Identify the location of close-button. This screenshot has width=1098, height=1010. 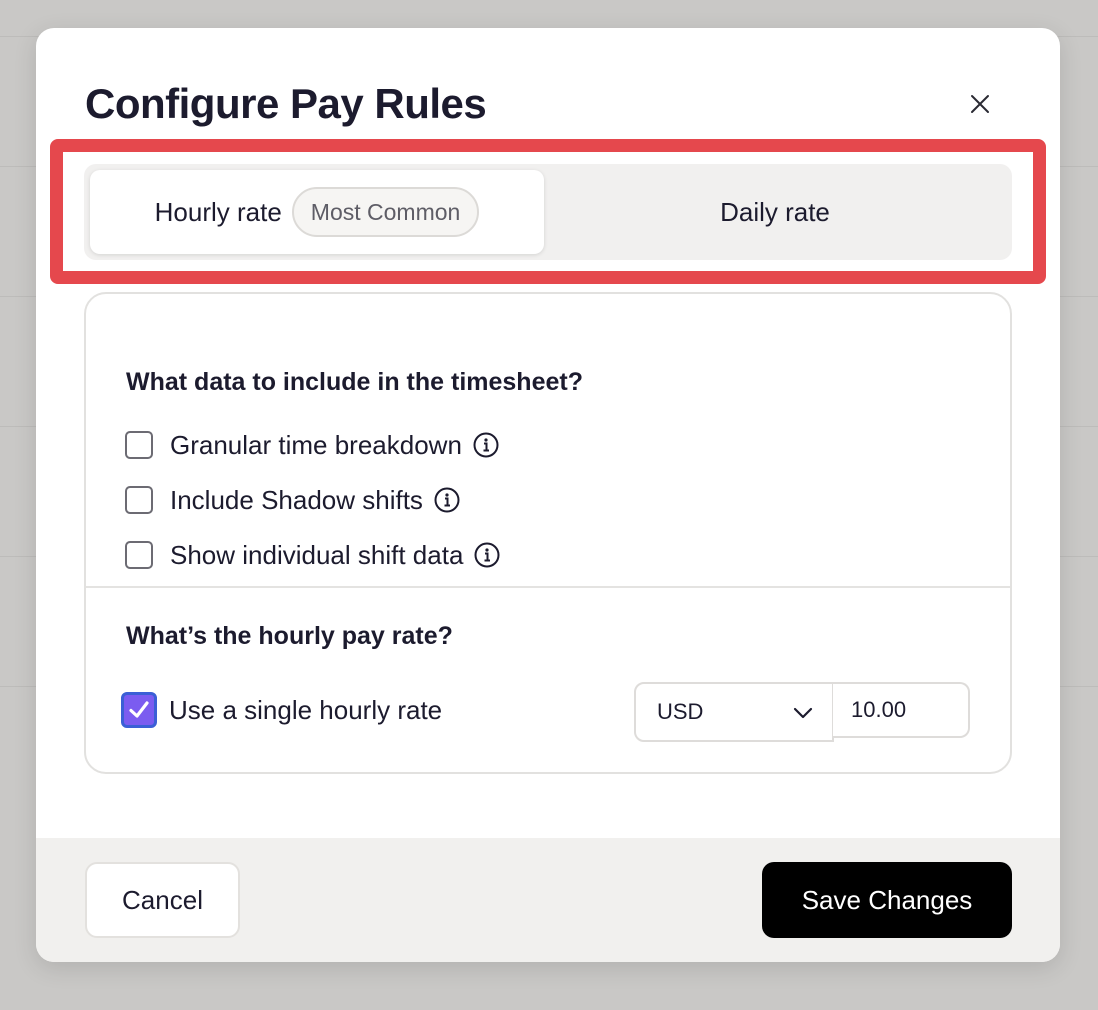
(980, 104).